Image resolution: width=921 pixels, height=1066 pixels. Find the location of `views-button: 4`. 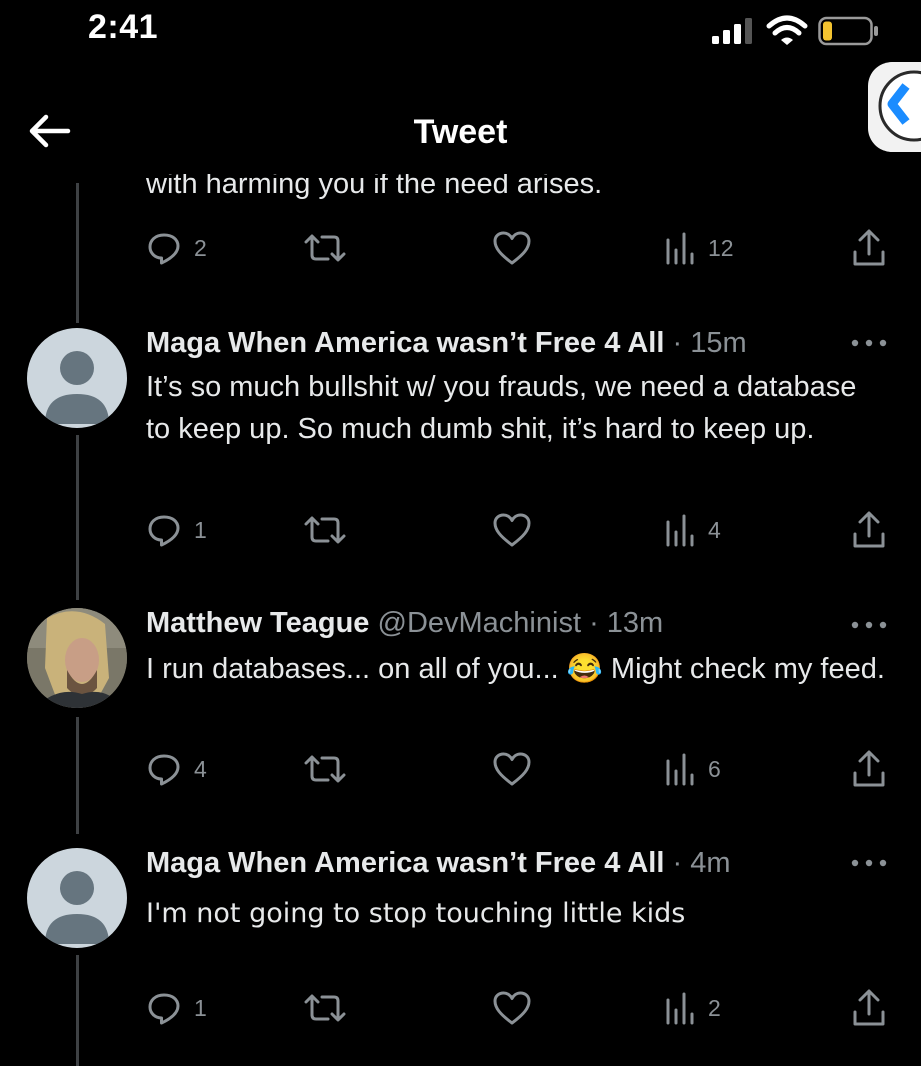

views-button: 4 is located at coordinates (692, 530).